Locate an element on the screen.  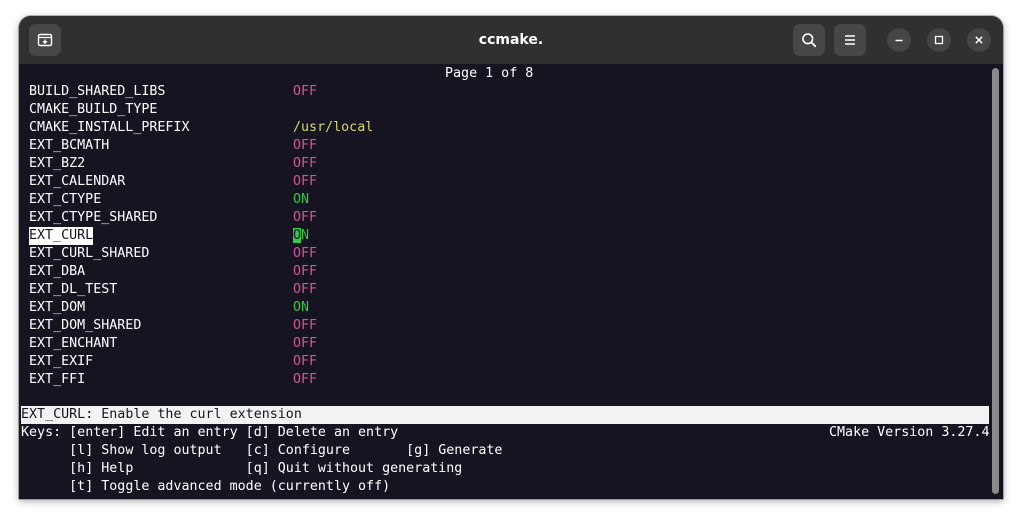
new-tab-button is located at coordinates (45, 40).